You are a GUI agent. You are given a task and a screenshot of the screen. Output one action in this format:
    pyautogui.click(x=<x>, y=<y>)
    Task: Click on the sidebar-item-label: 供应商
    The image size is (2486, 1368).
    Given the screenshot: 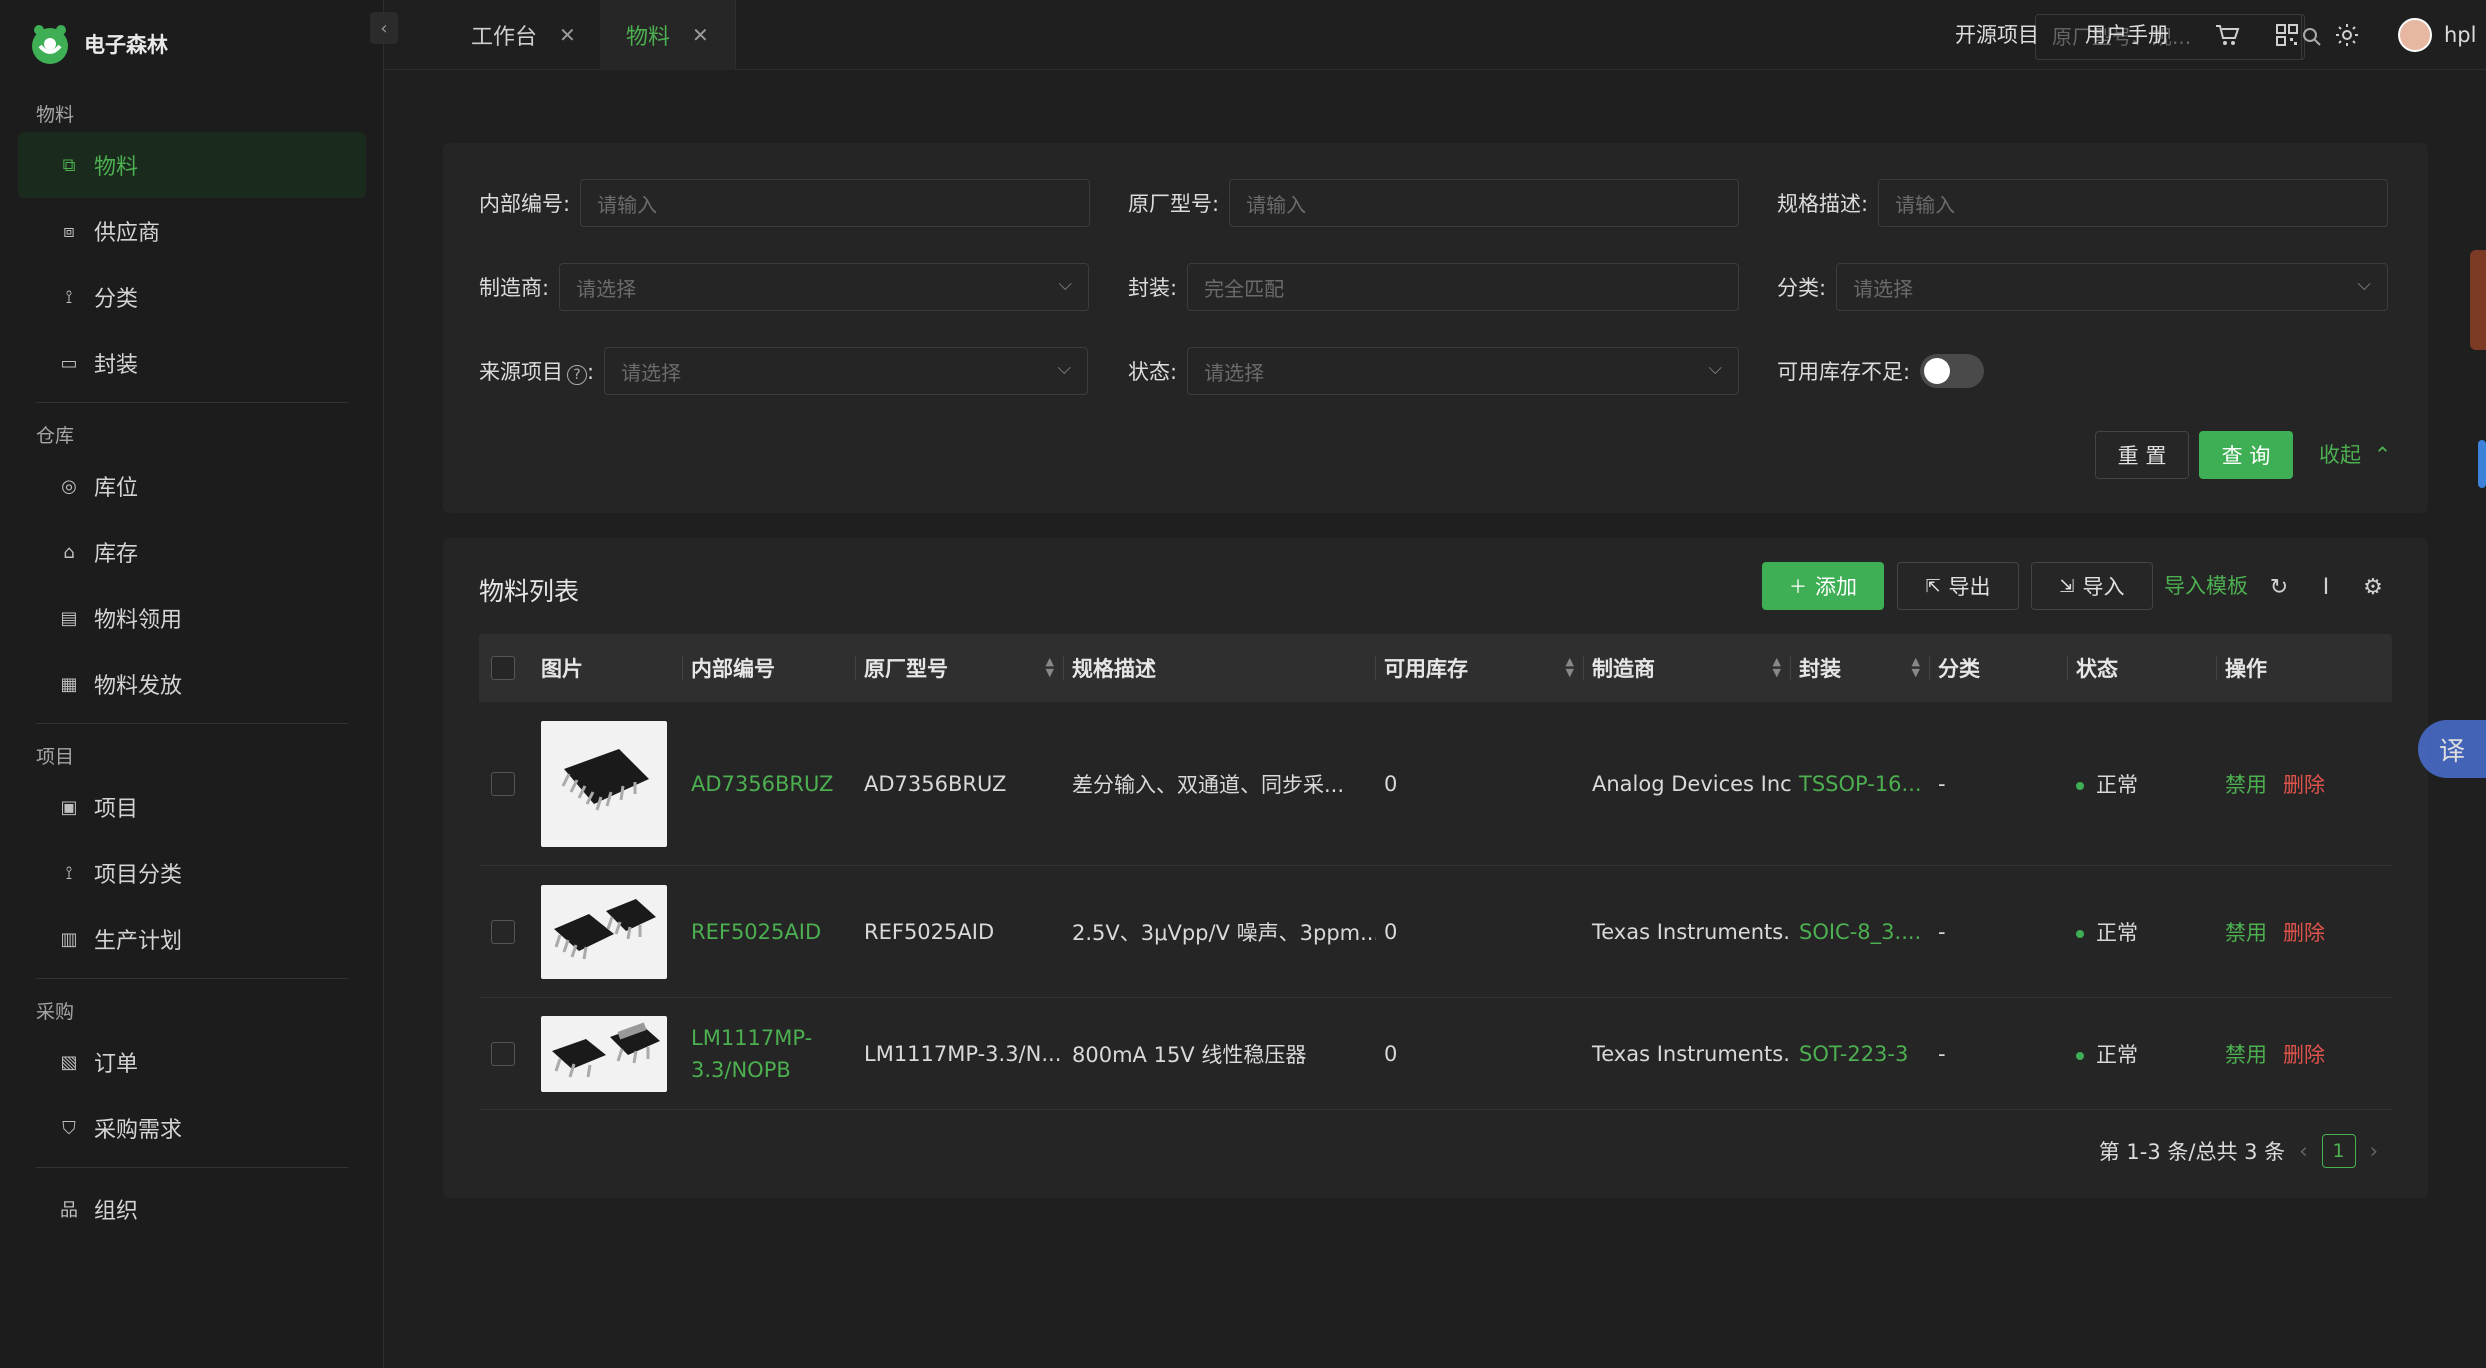 What is the action you would take?
    pyautogui.click(x=127, y=233)
    